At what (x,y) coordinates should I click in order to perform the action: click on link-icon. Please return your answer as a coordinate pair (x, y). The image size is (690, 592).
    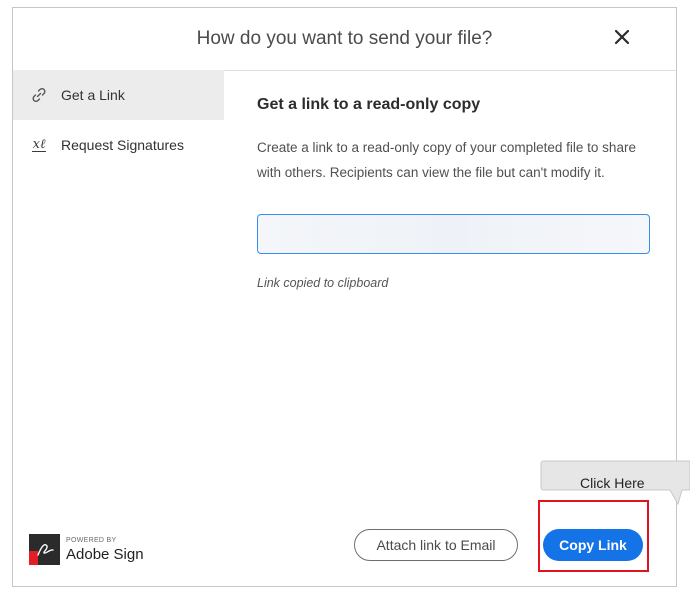
    Looking at the image, I should click on (39, 95).